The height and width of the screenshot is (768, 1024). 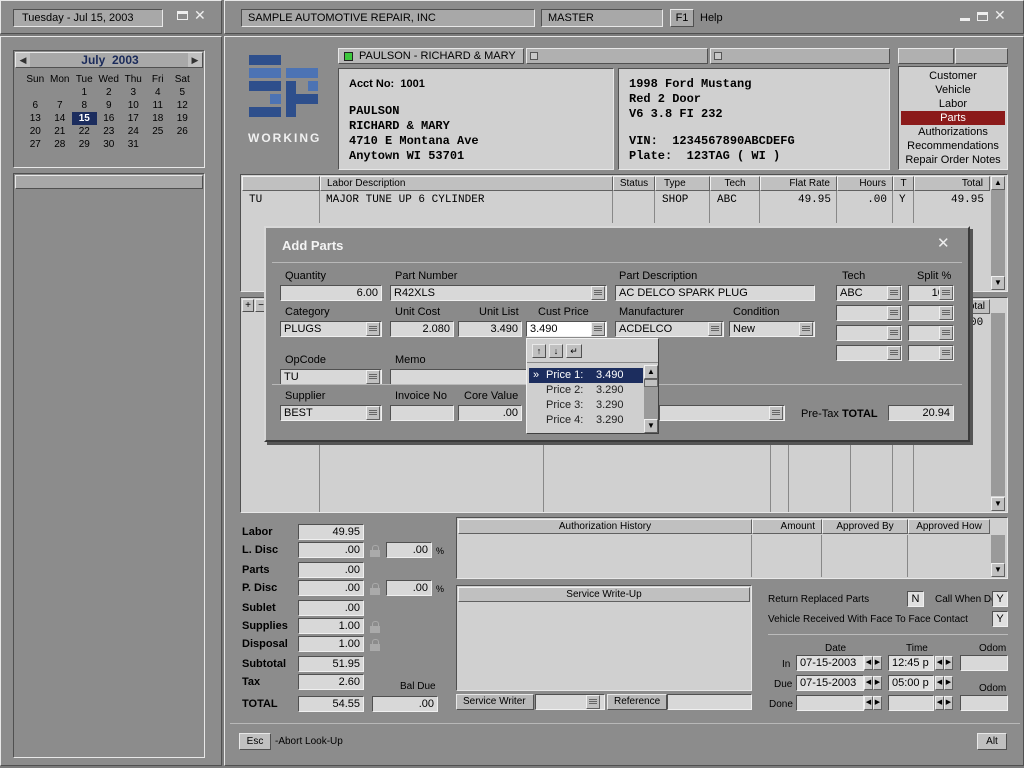 I want to click on due-time-field: 05:00 p, so click(x=911, y=683).